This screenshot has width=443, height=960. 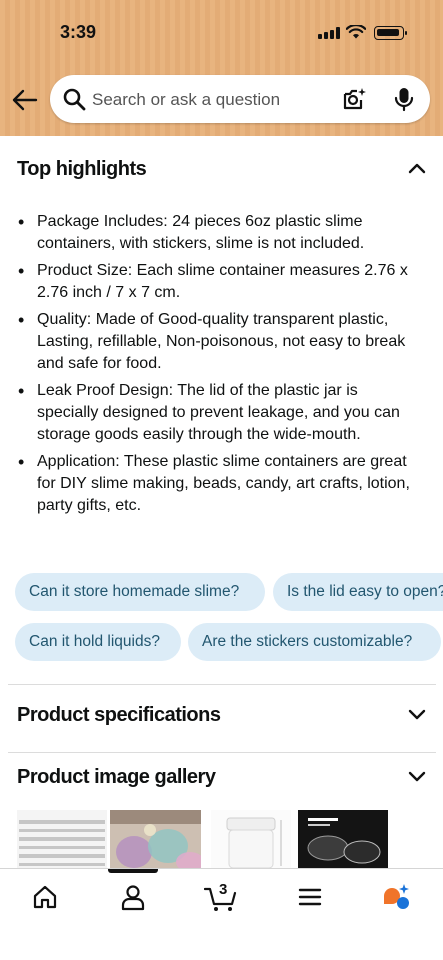 What do you see at coordinates (119, 715) in the screenshot?
I see `product-specifications-heading: Product specifications` at bounding box center [119, 715].